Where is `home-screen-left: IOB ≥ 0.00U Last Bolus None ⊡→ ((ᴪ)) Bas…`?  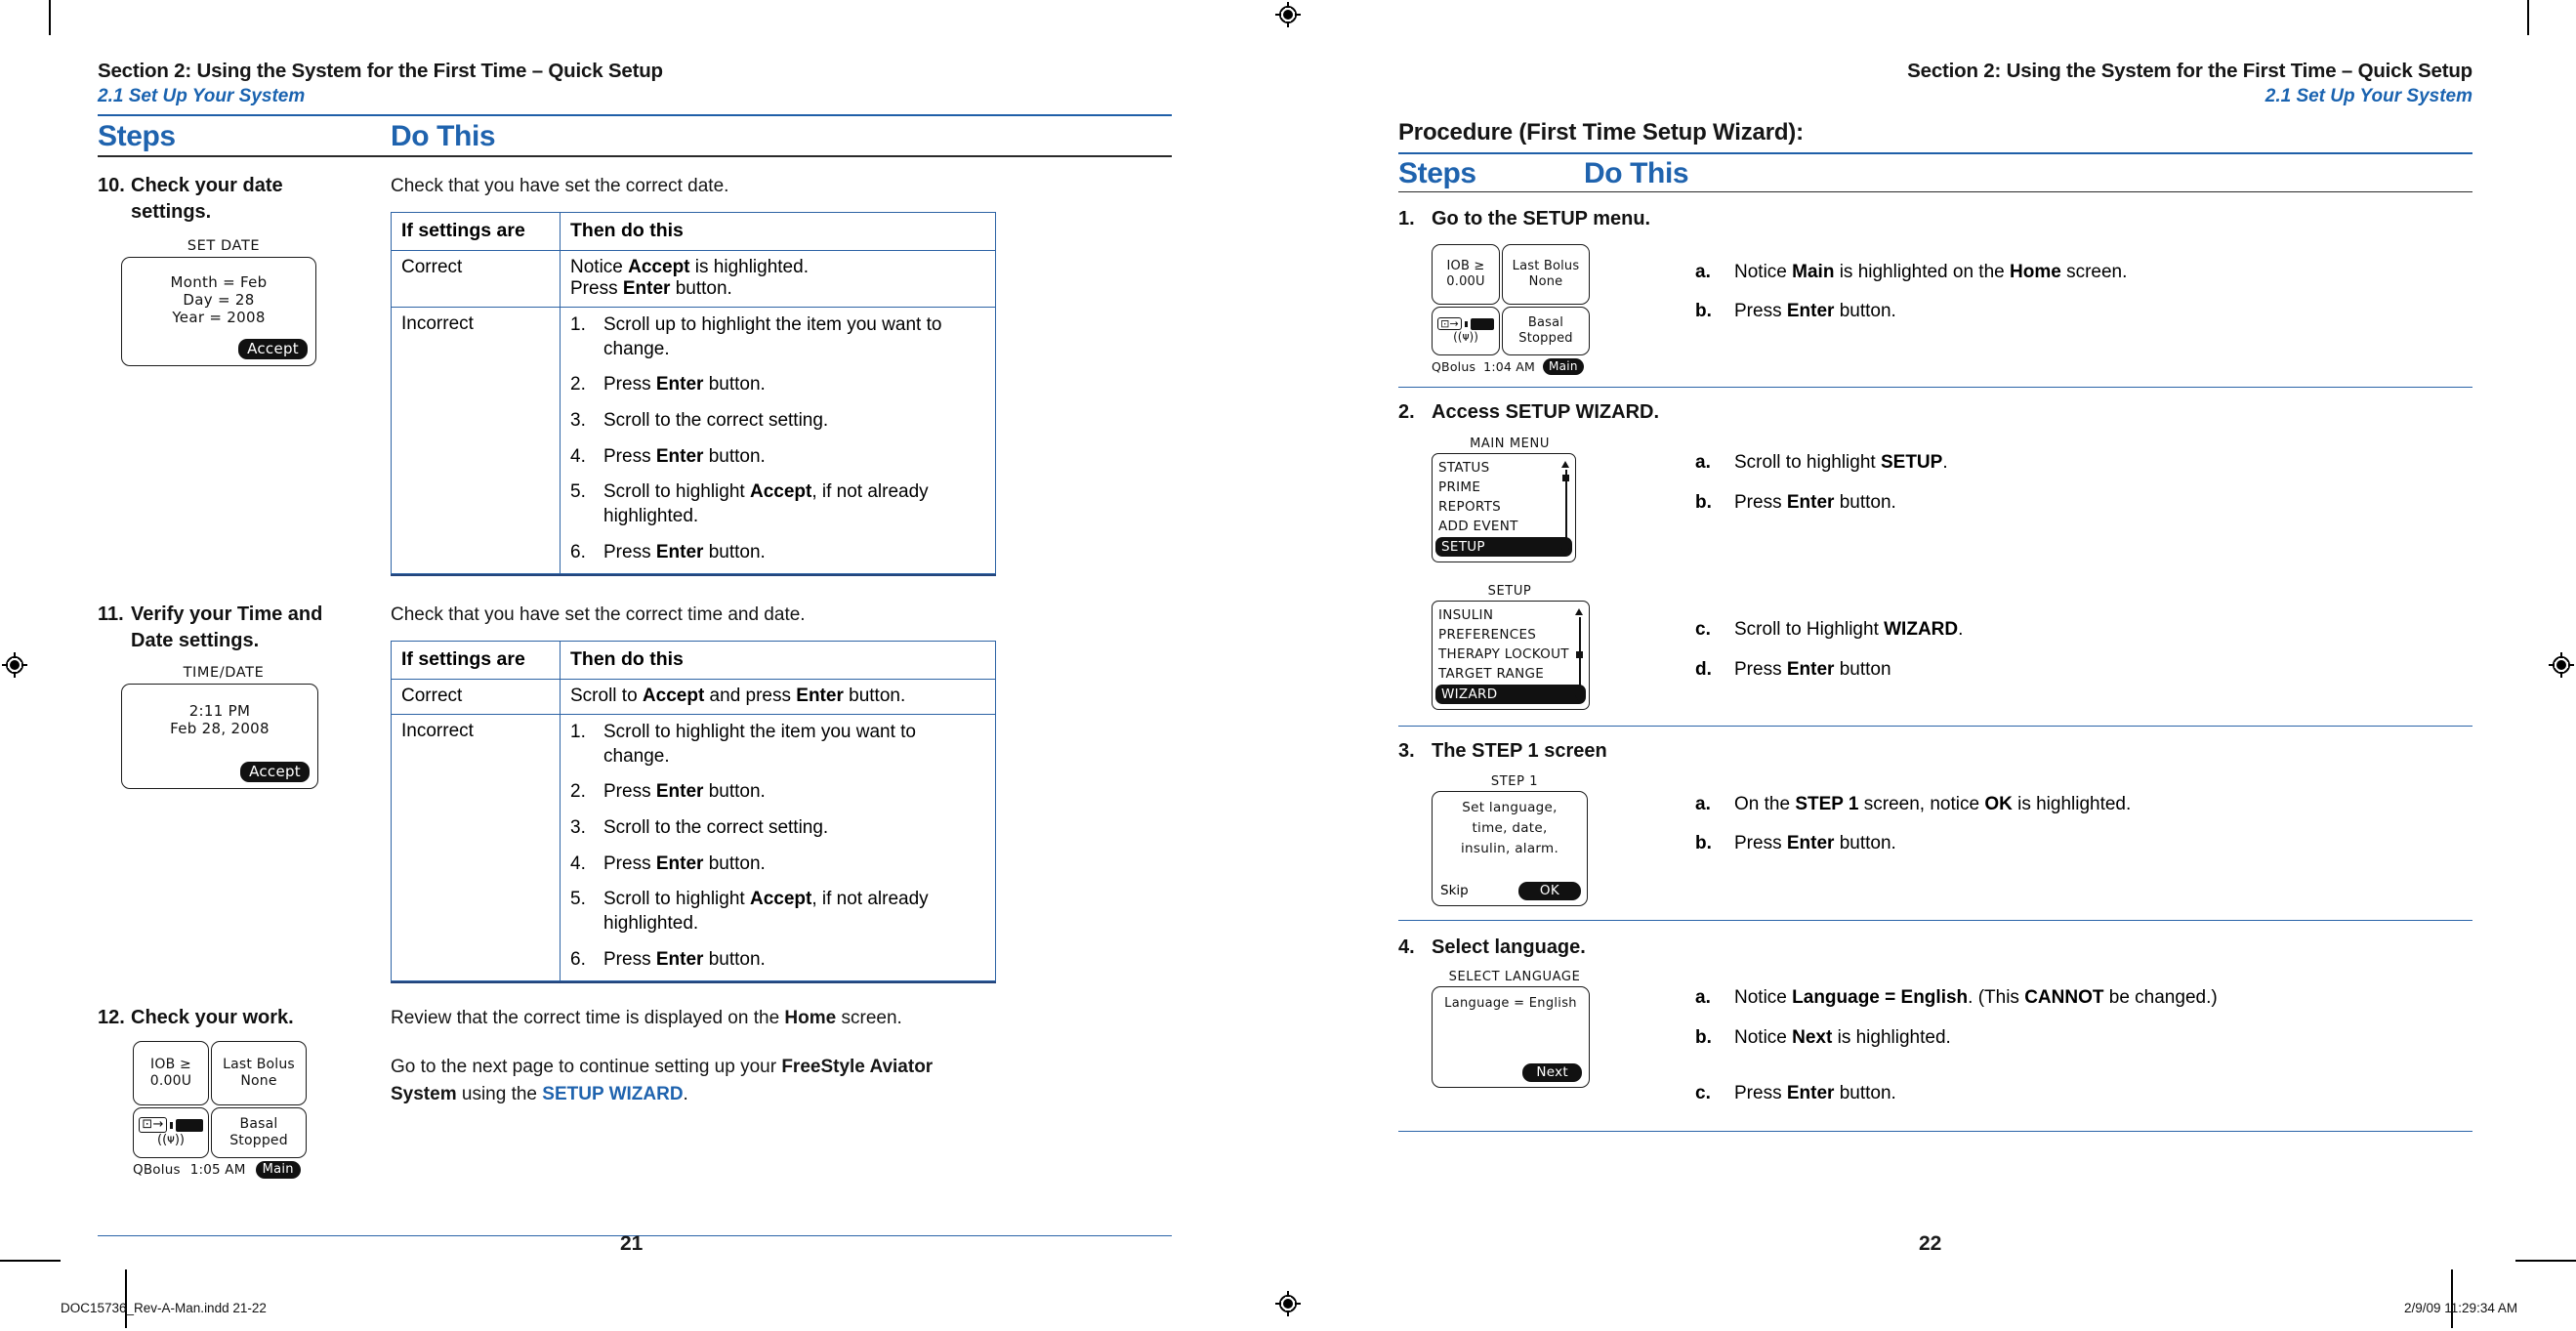 home-screen-left: IOB ≥ 0.00U Last Bolus None ⊡→ ((ᴪ)) Bas… is located at coordinates (262, 1109).